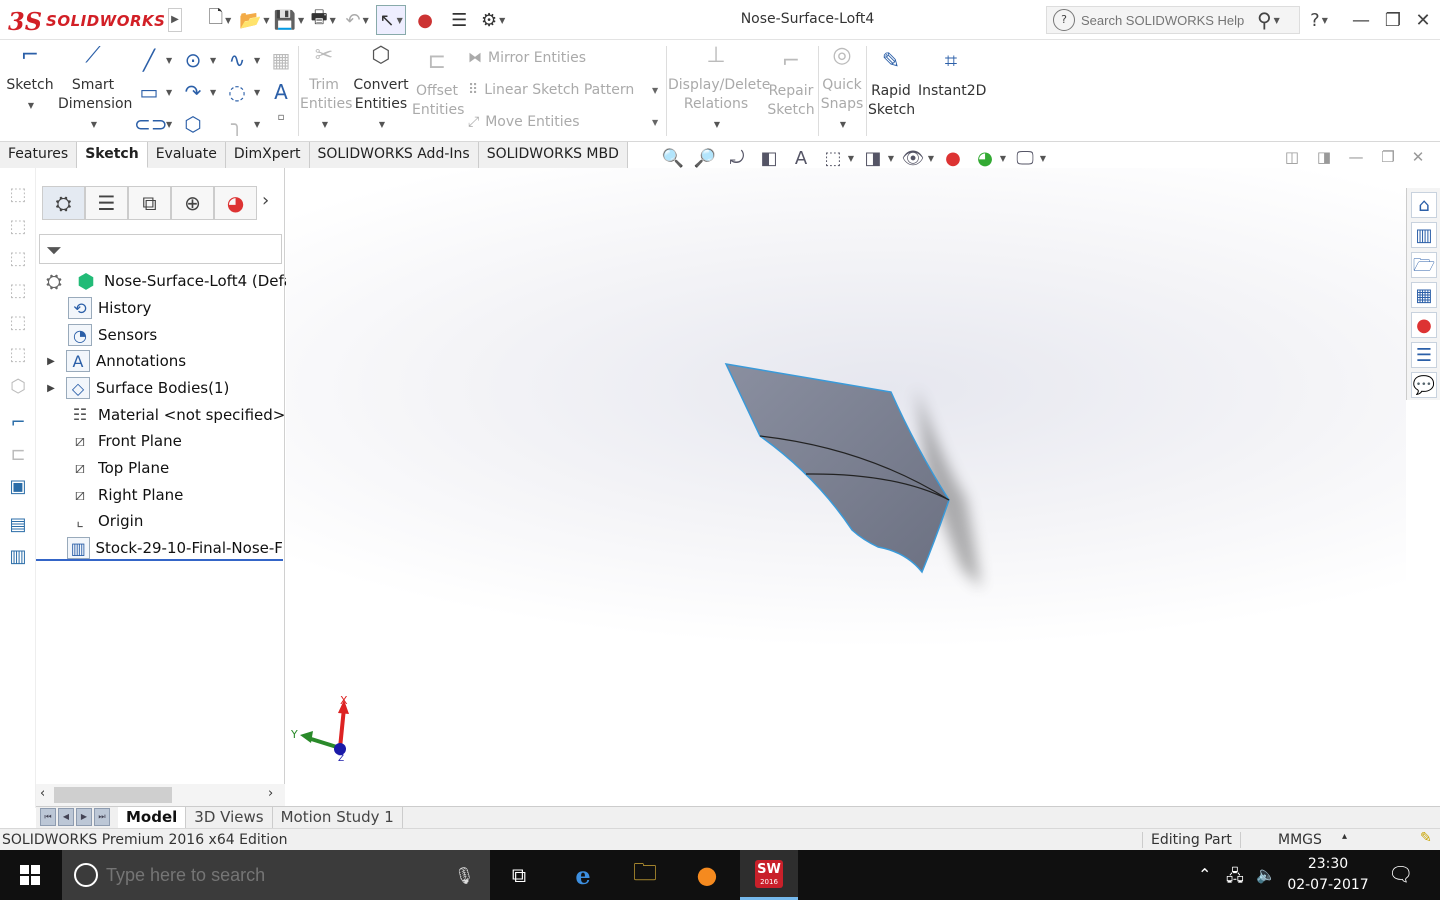 The image size is (1440, 900). Describe the element at coordinates (281, 126) in the screenshot. I see `point-icon: ▫` at that location.